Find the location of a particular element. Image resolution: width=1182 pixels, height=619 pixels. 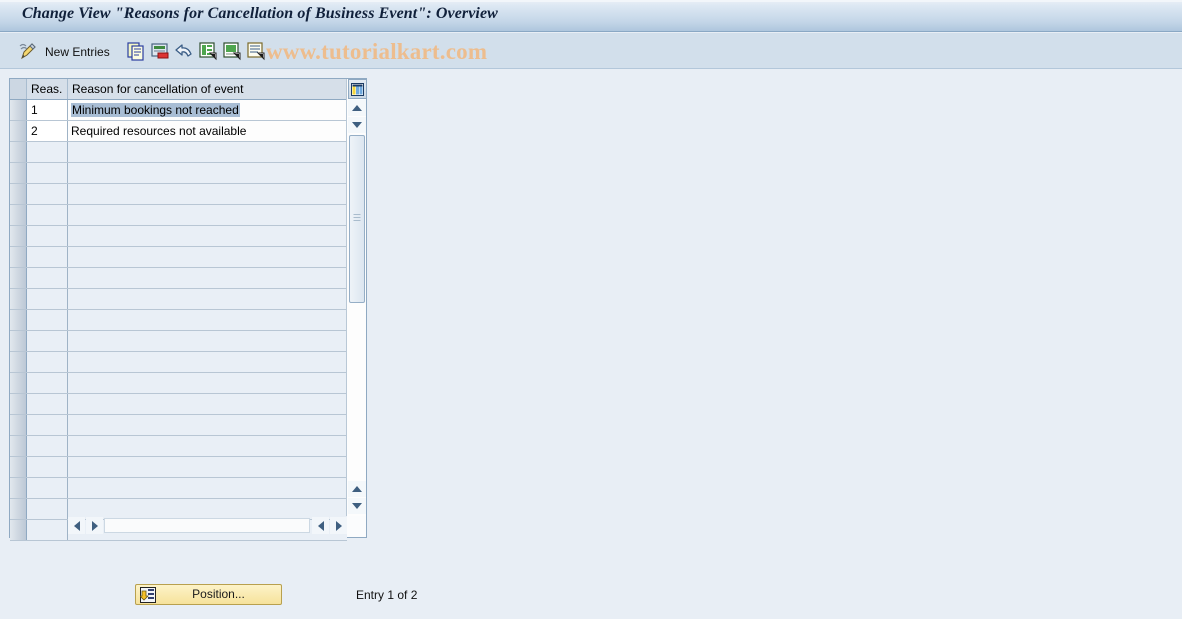

undo-icon is located at coordinates (184, 51).